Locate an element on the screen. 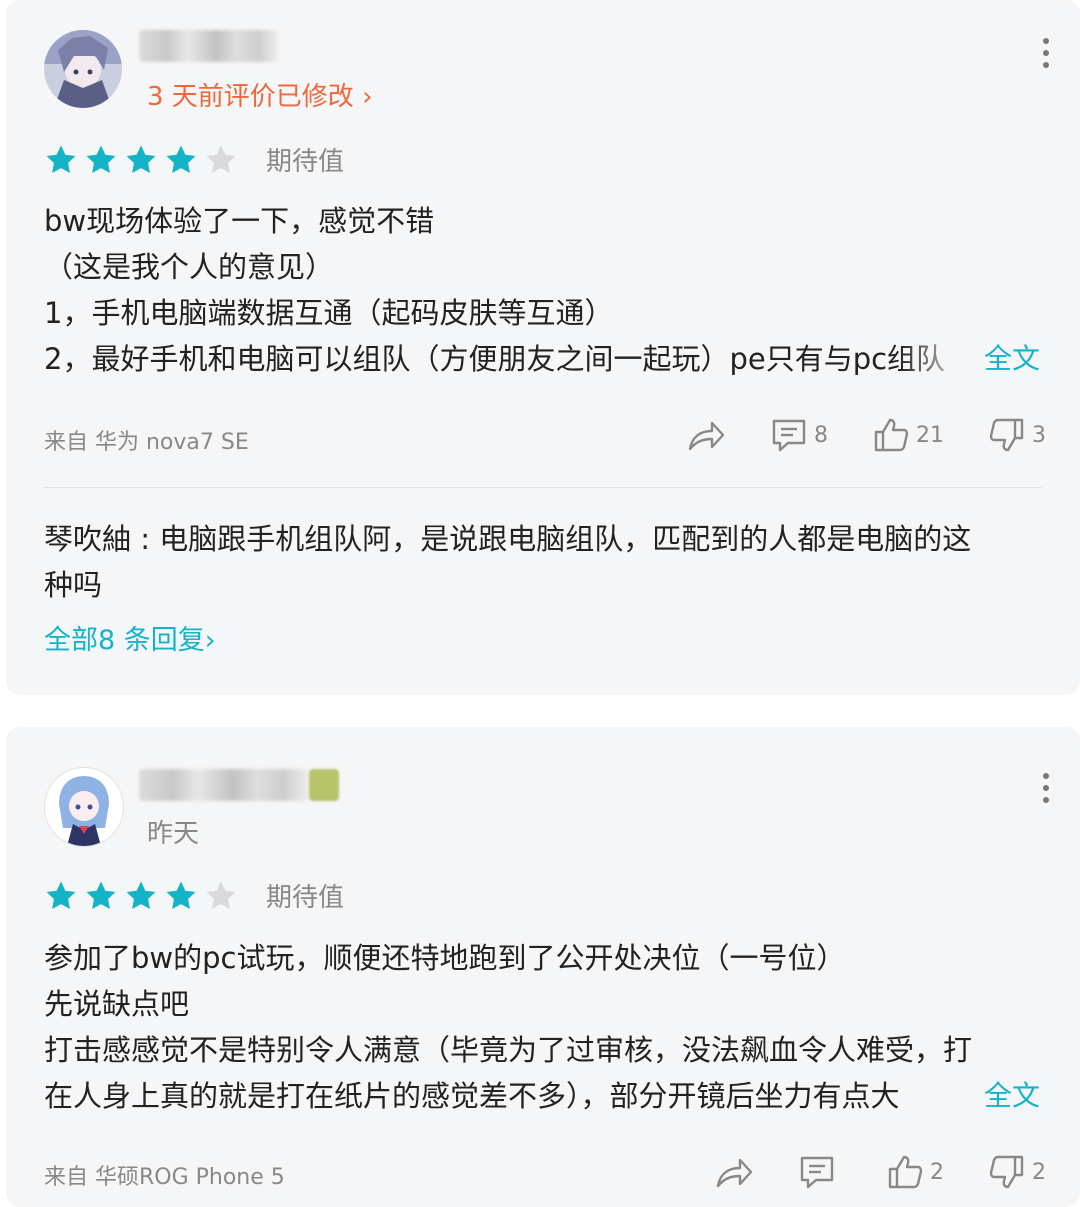 The width and height of the screenshot is (1080, 1207). dislike-button: 3 is located at coordinates (1017, 435).